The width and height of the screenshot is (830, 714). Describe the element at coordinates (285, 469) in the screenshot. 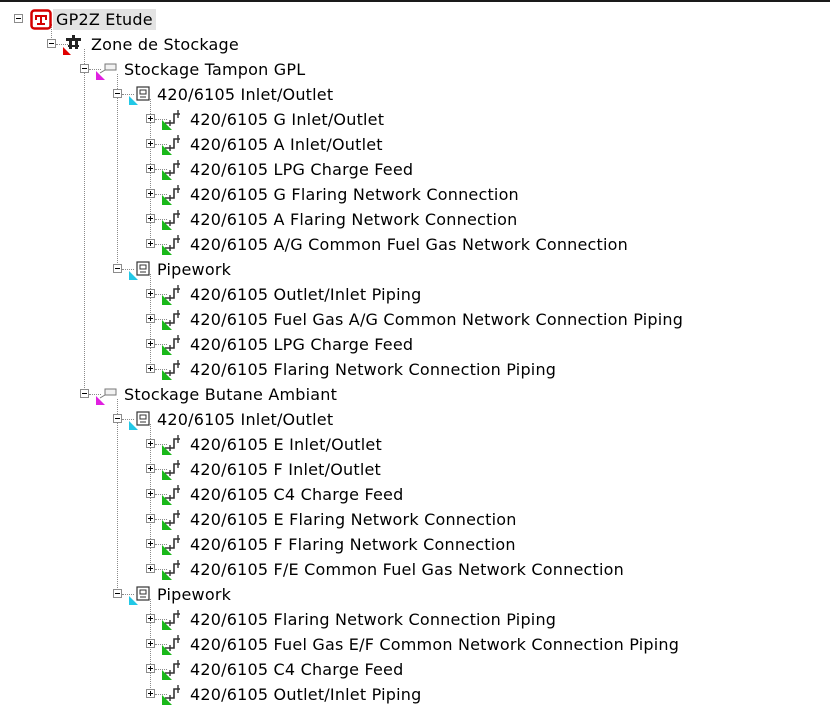

I see `tree-node-label: 420/6105 F Inlet/Outlet` at that location.